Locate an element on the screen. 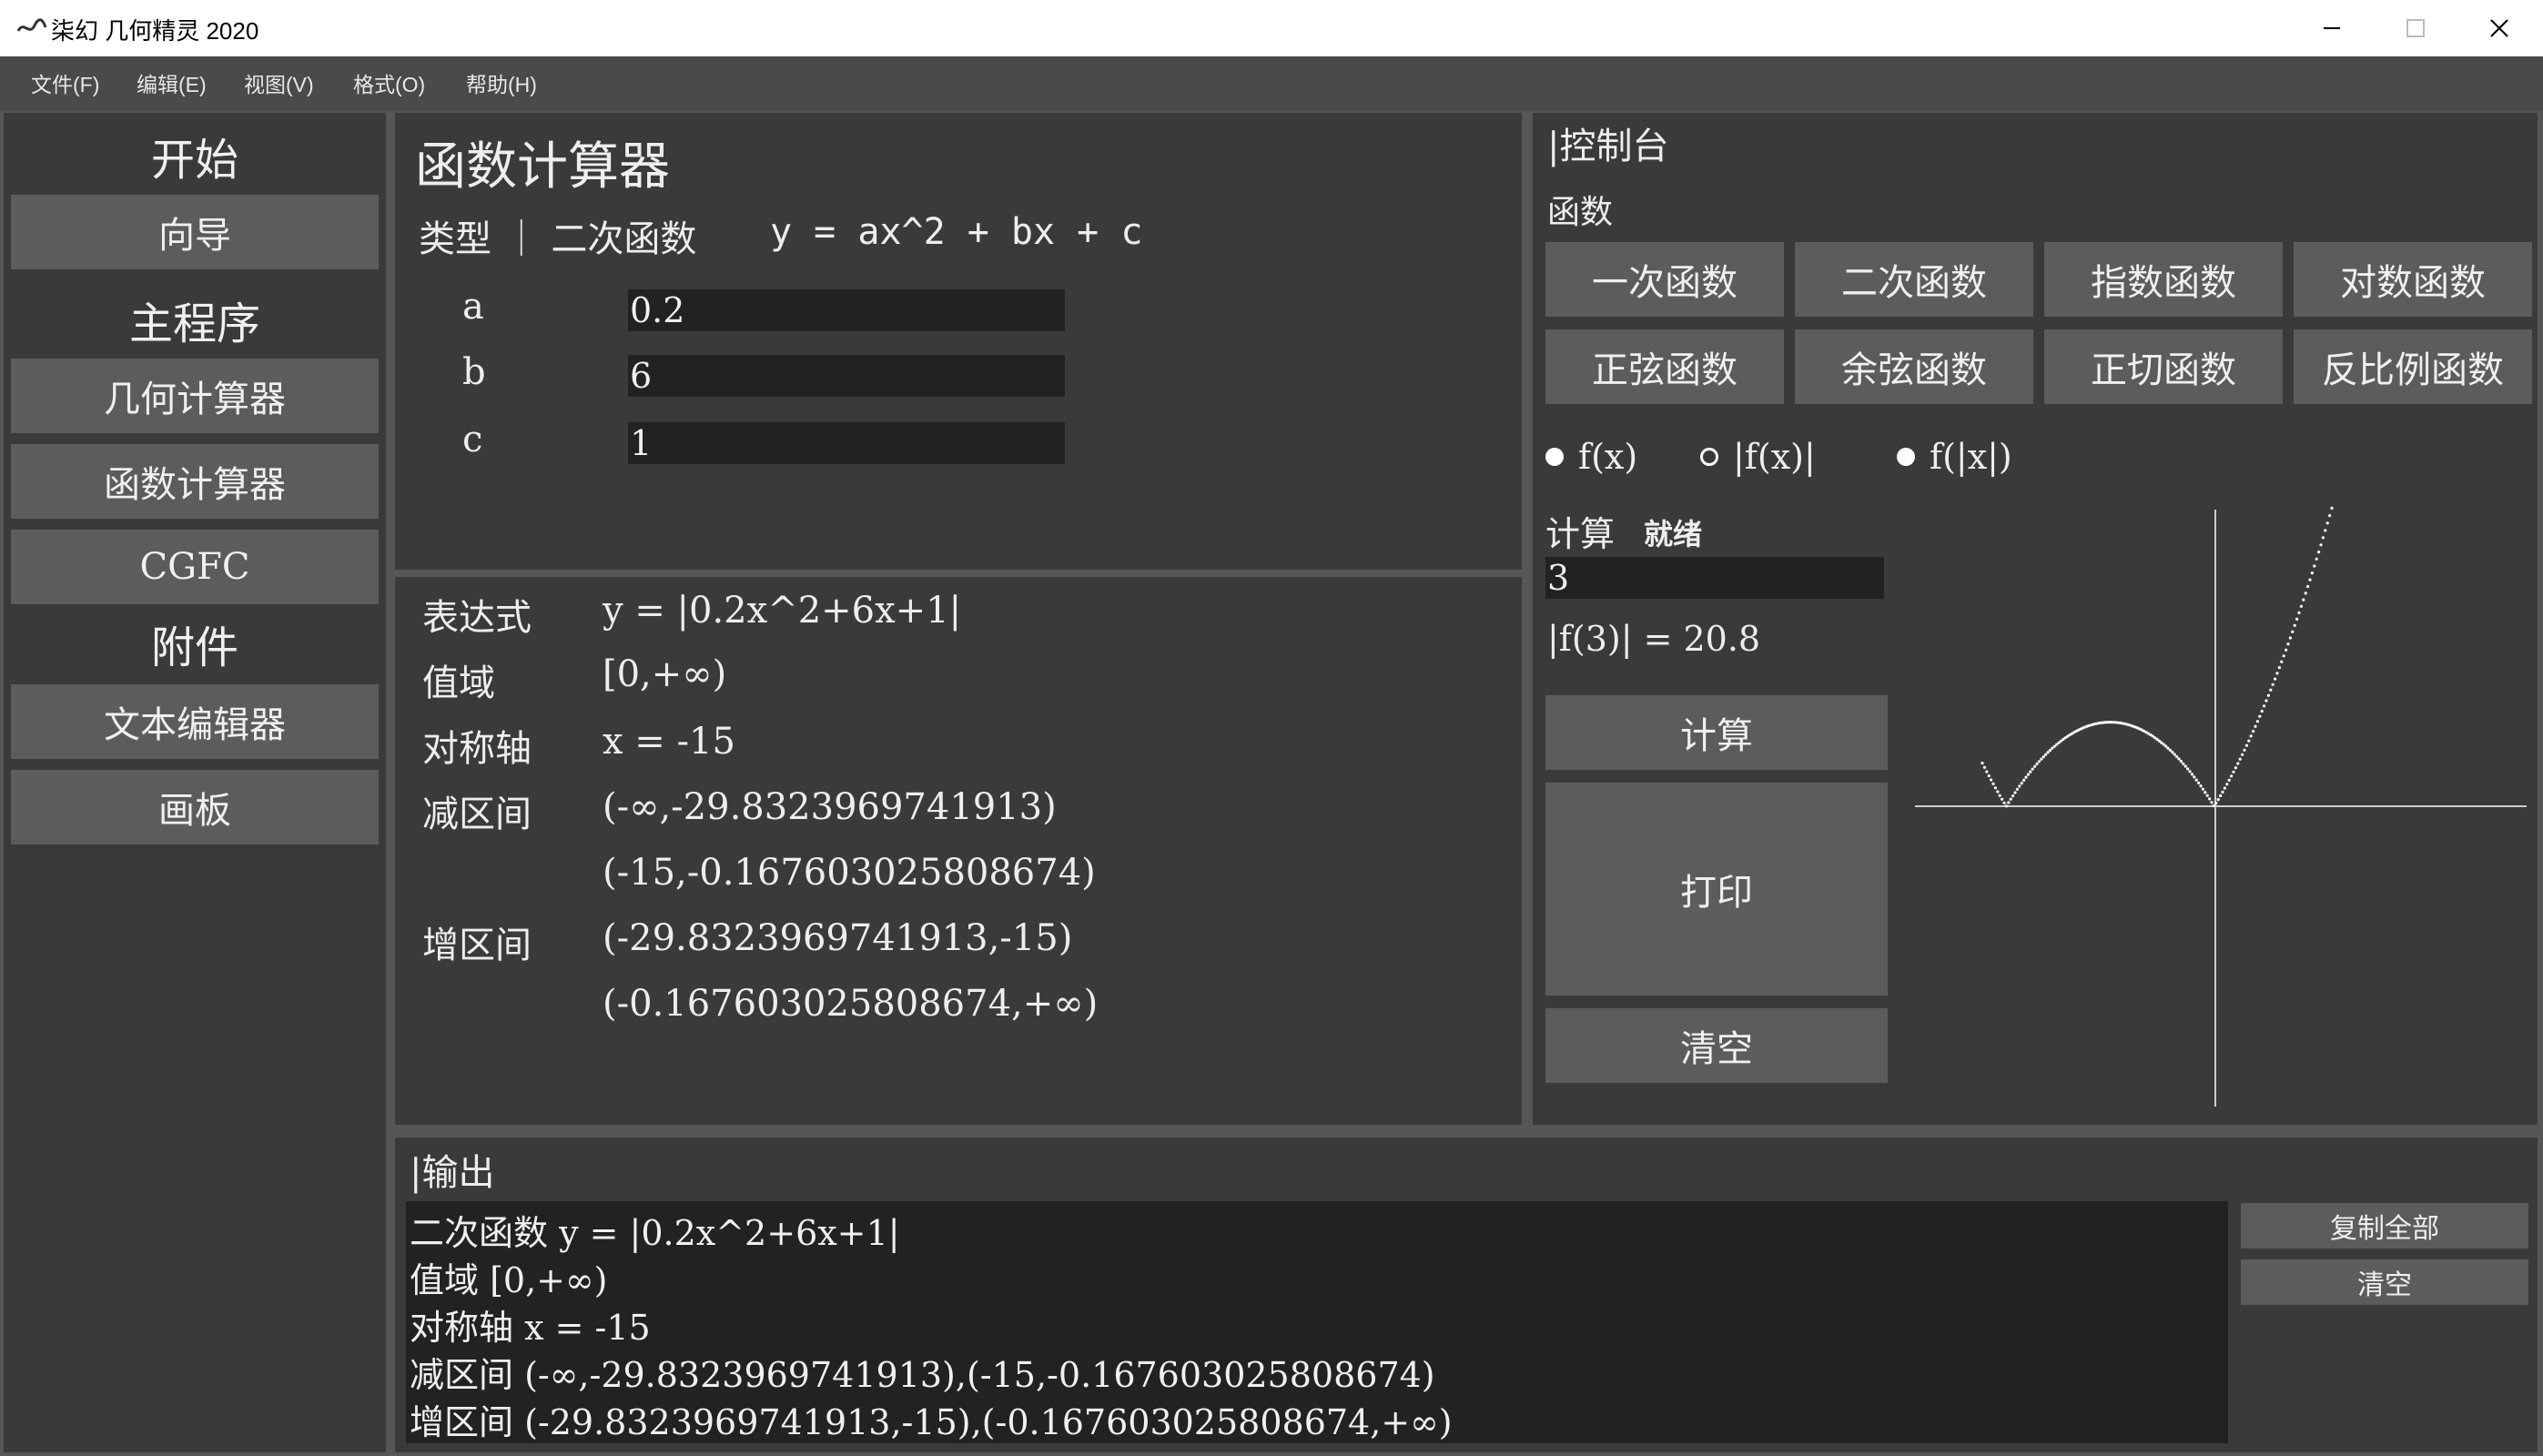 The width and height of the screenshot is (2543, 1456). x-value-input: 3 is located at coordinates (1714, 578).